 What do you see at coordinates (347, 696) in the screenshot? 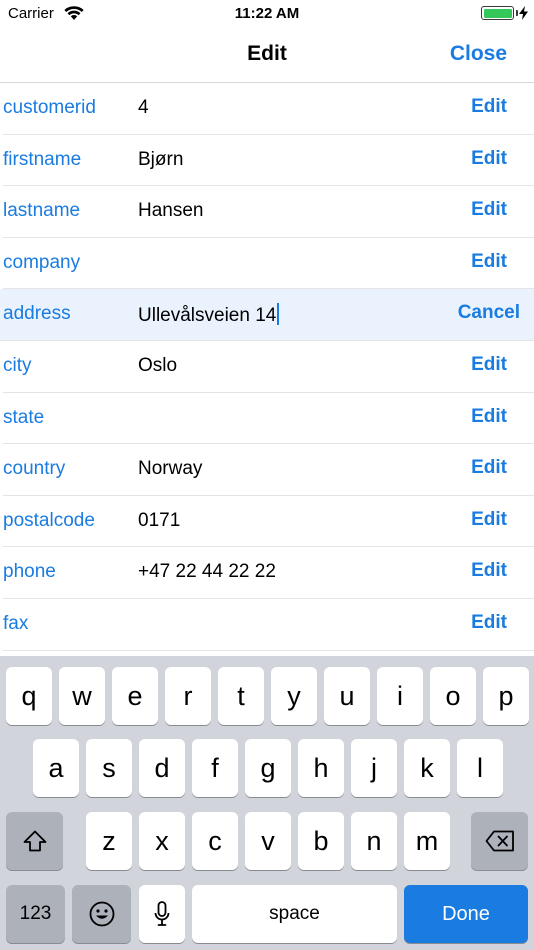
I see `key-u: u` at bounding box center [347, 696].